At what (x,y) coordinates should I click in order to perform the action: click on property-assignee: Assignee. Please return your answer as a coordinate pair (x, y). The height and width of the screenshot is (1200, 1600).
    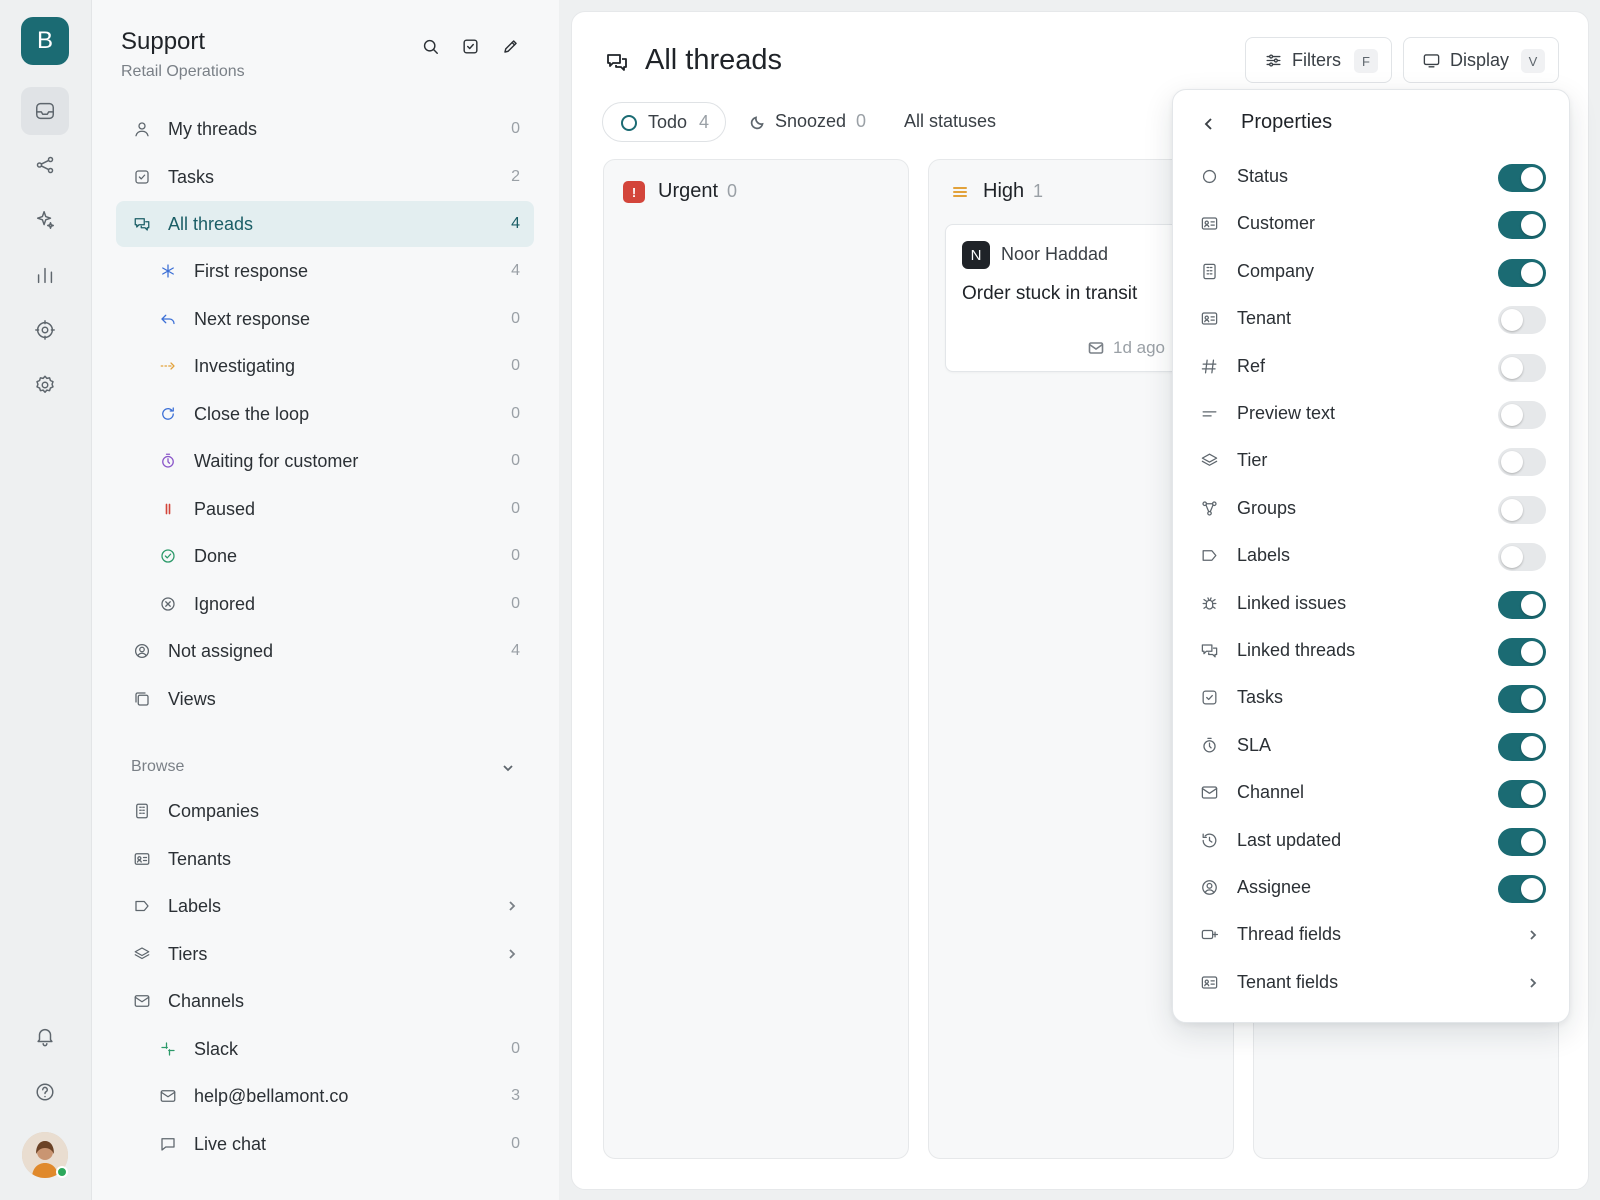
    Looking at the image, I should click on (1372, 888).